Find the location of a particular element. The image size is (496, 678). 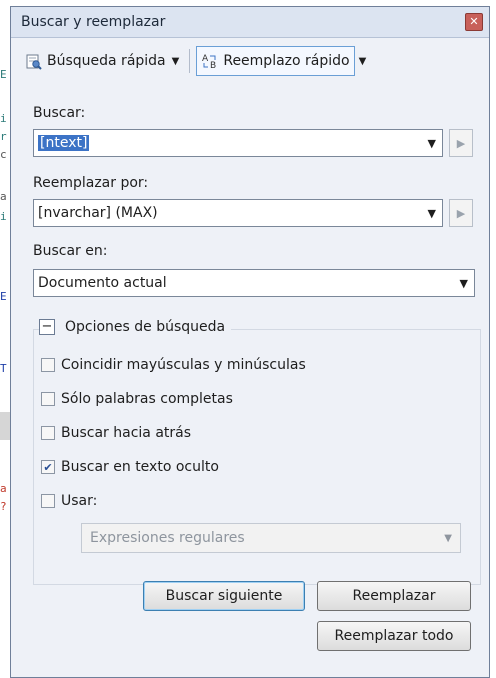

collapse-icon: − is located at coordinates (47, 327).